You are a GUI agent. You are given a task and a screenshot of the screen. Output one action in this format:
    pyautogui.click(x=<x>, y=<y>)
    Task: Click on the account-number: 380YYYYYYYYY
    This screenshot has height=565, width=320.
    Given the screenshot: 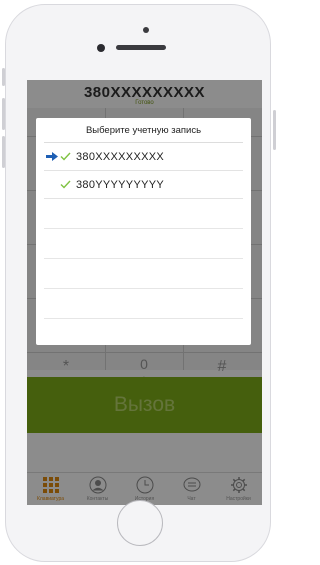 What is the action you would take?
    pyautogui.click(x=120, y=184)
    